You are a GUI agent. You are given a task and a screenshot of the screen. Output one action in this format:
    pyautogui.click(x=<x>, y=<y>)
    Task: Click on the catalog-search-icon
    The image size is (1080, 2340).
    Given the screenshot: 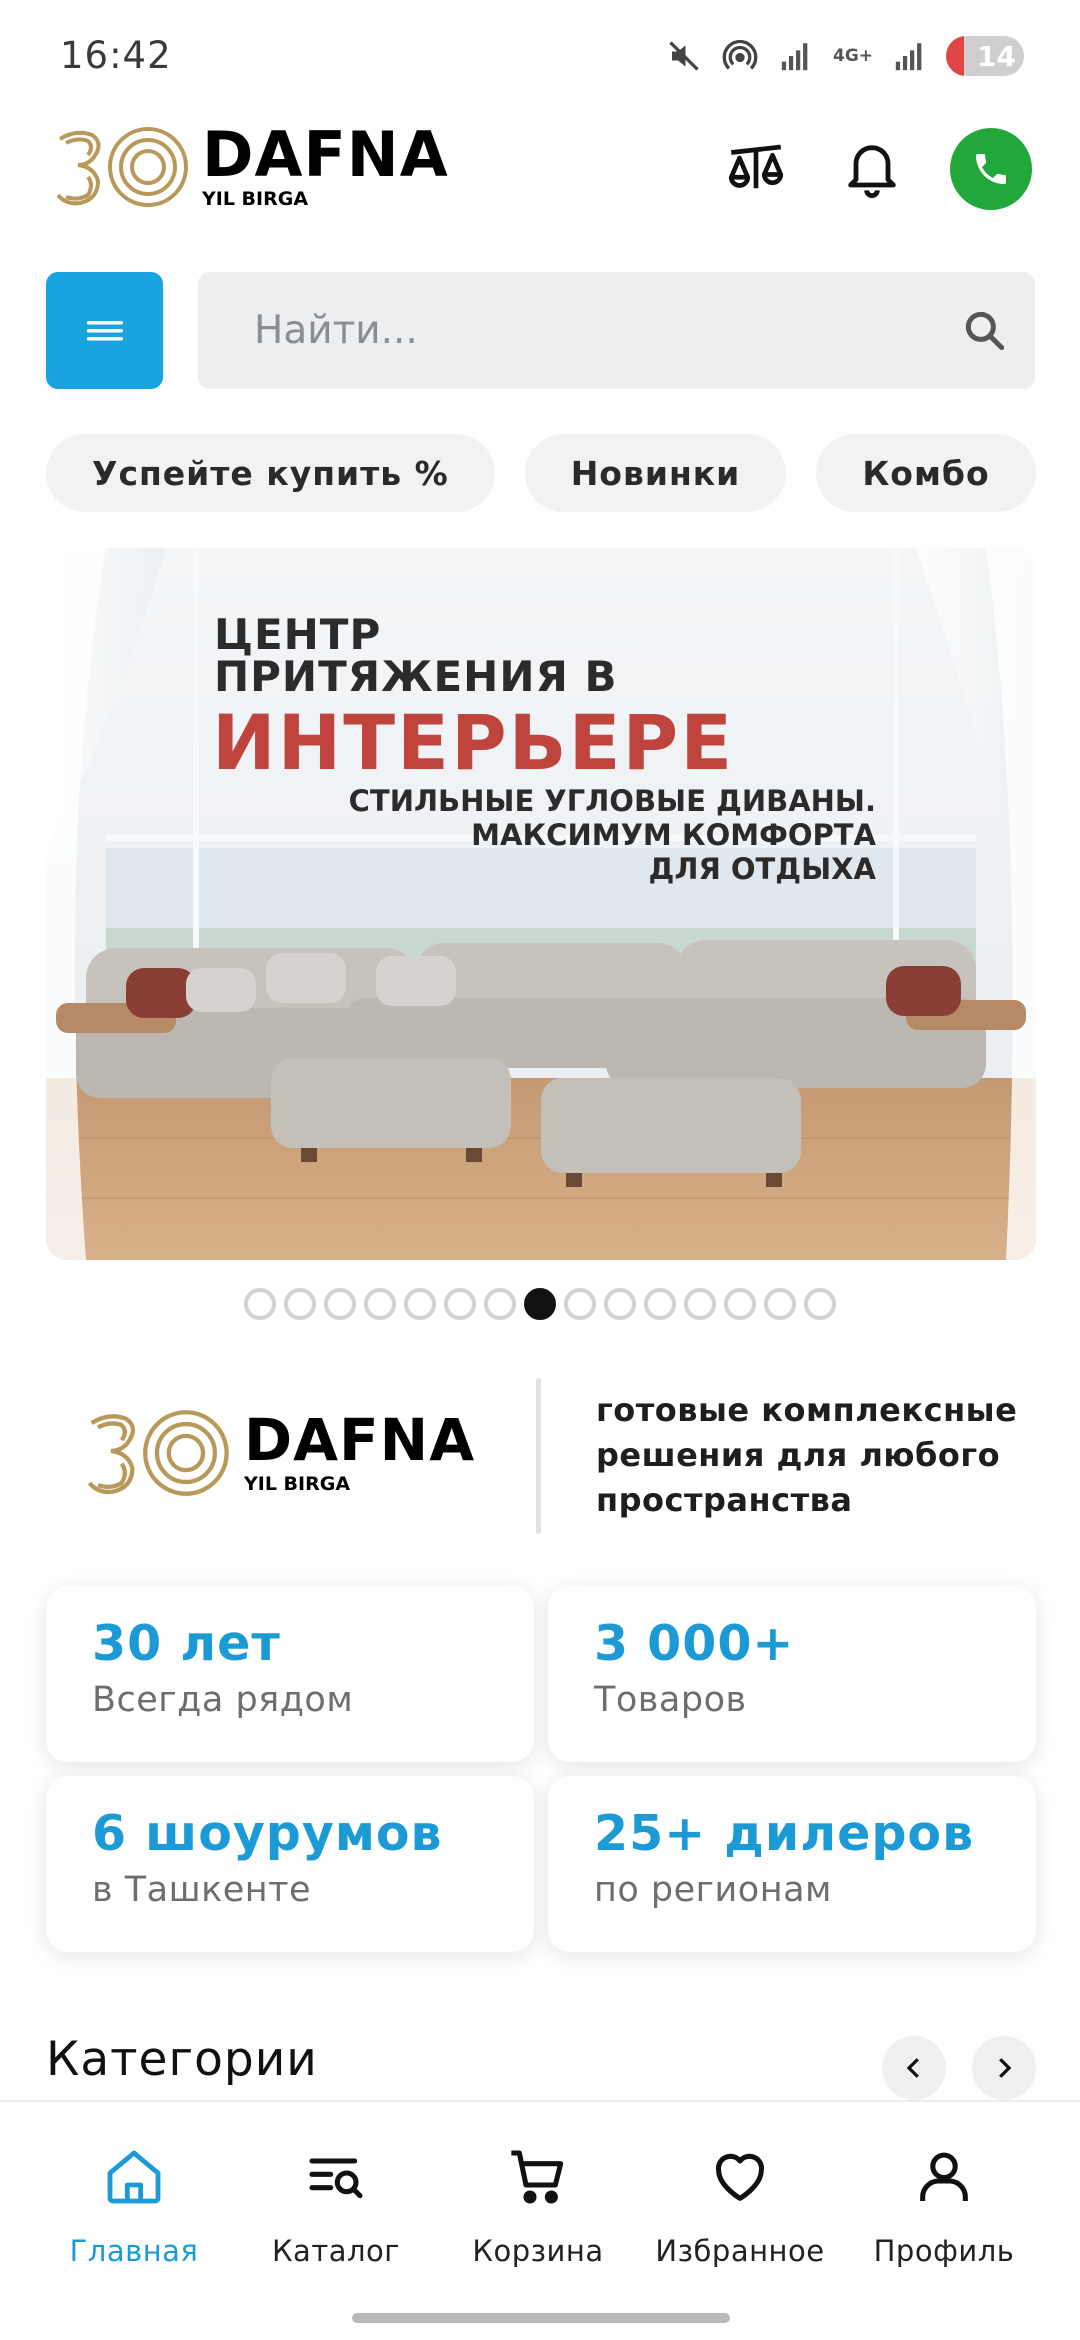 What is the action you would take?
    pyautogui.click(x=336, y=2177)
    